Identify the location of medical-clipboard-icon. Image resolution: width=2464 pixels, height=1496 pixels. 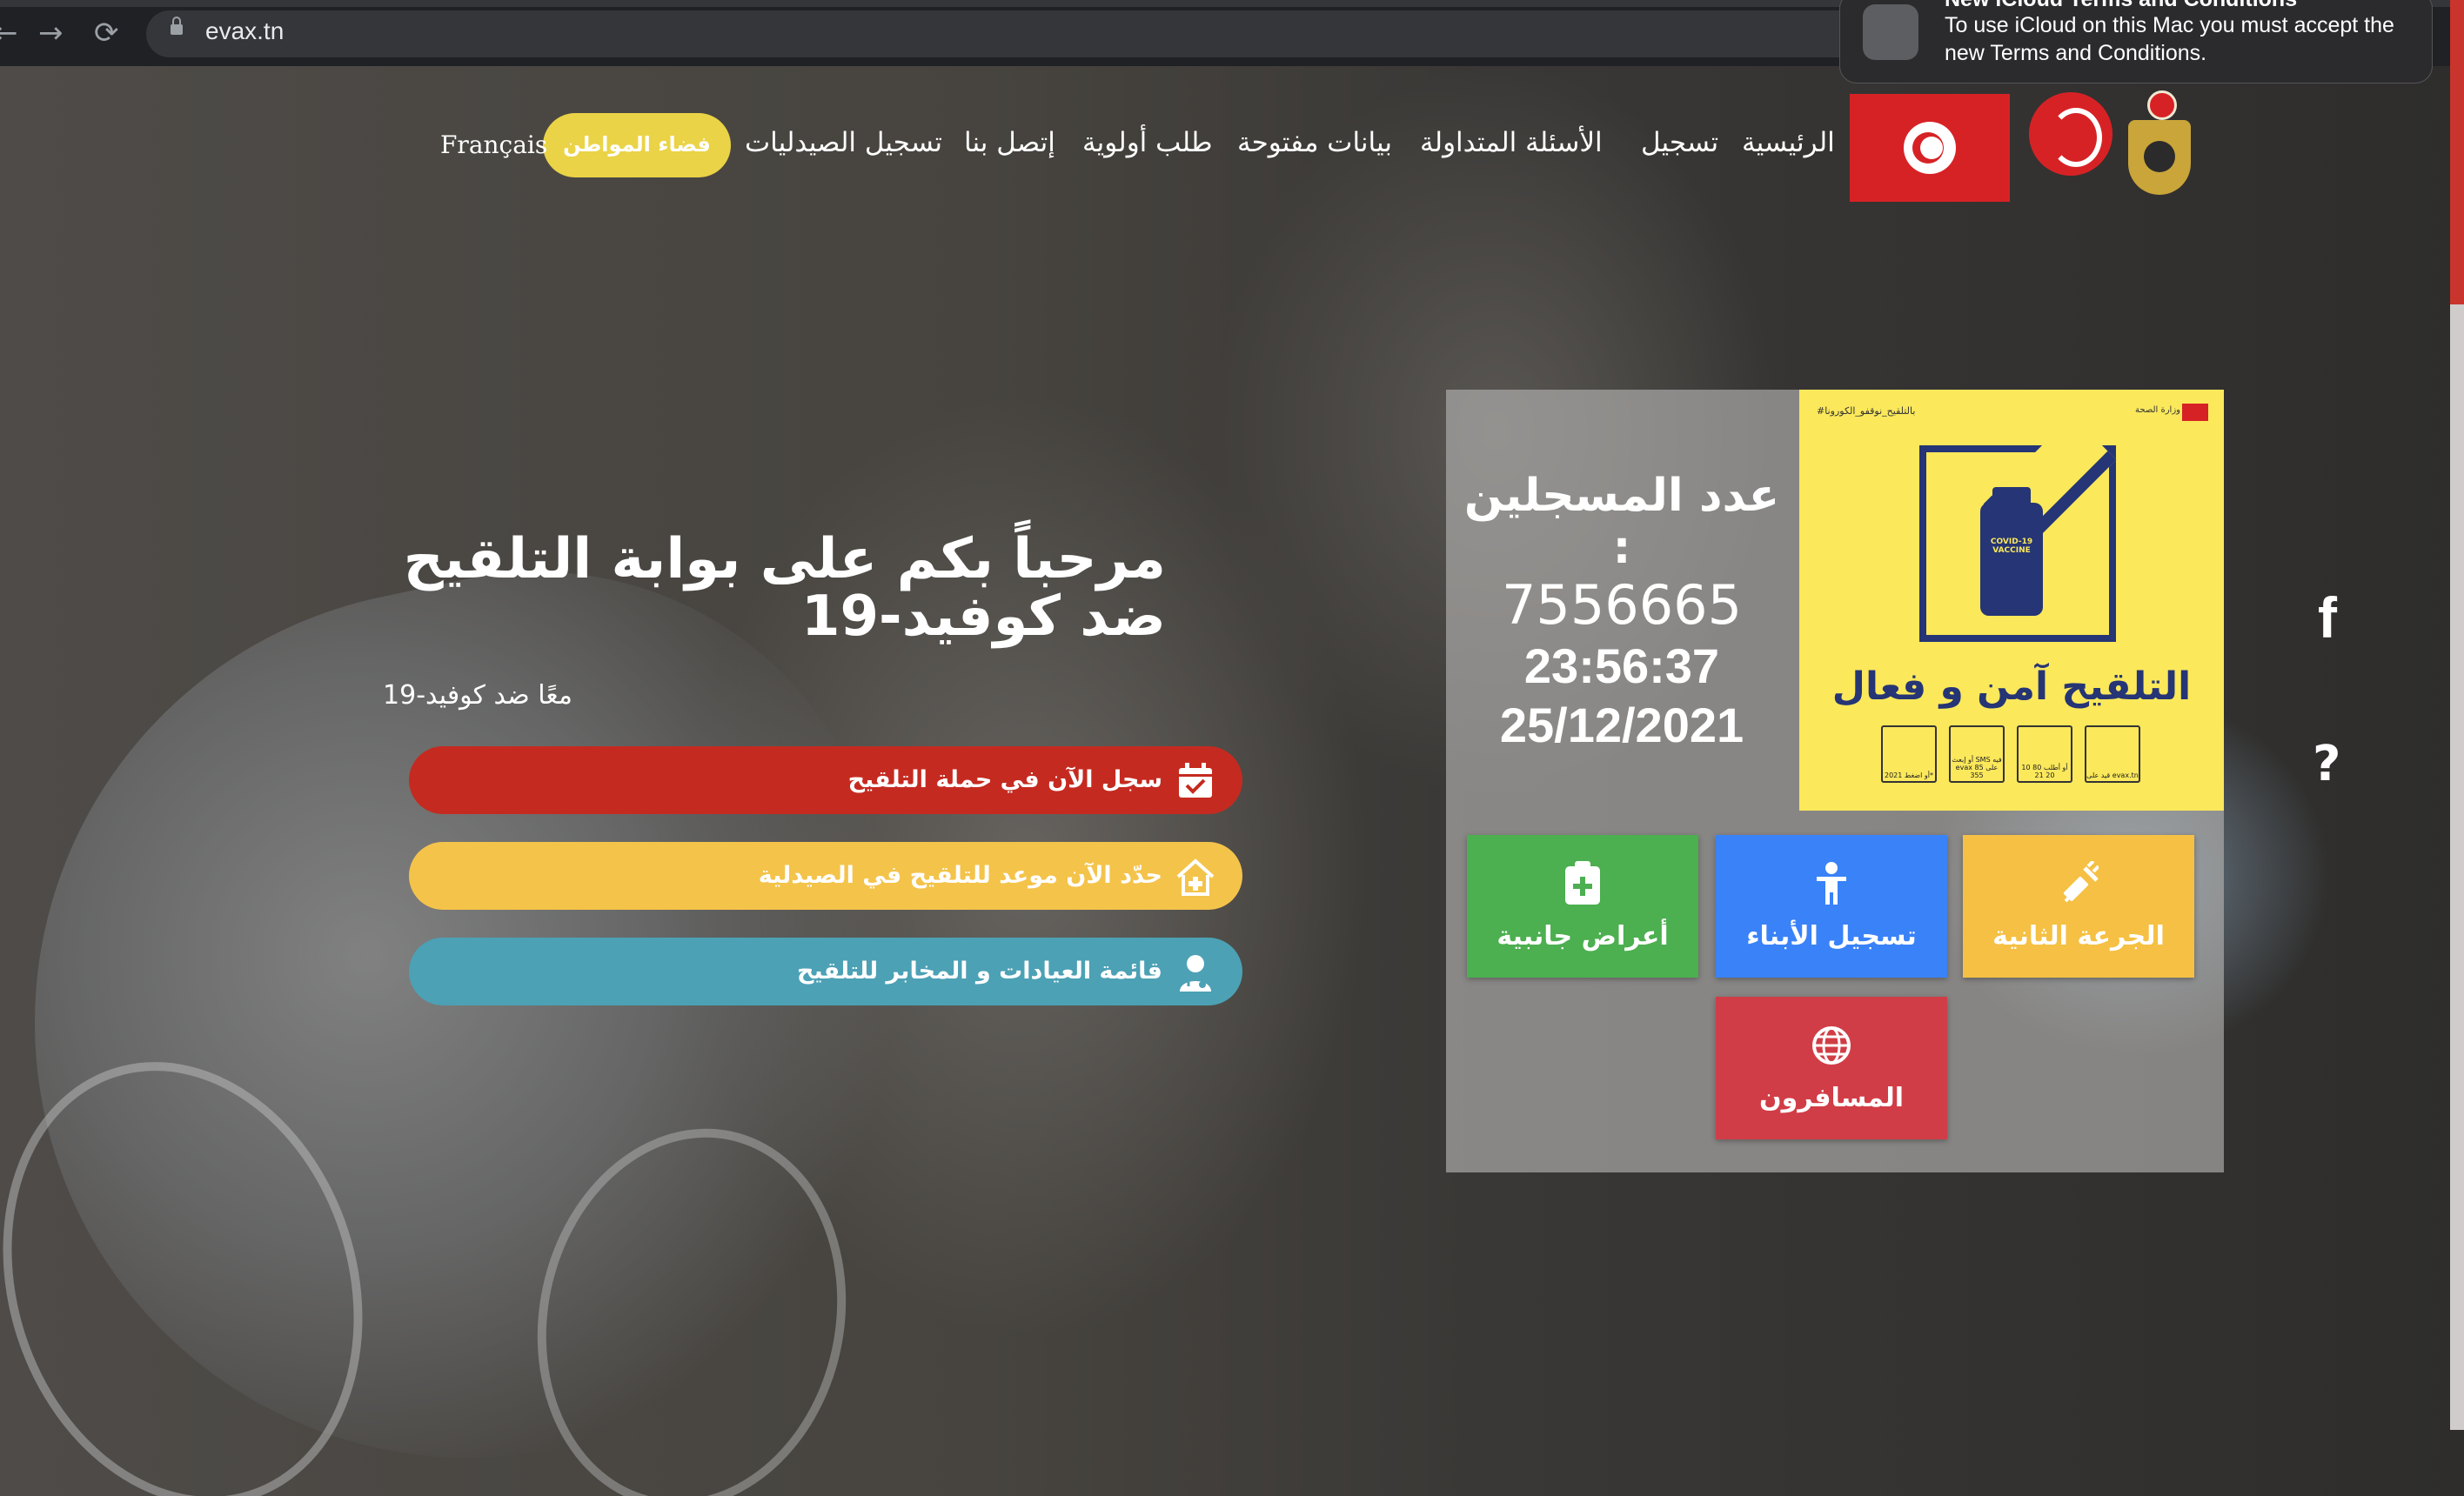
(1582, 883).